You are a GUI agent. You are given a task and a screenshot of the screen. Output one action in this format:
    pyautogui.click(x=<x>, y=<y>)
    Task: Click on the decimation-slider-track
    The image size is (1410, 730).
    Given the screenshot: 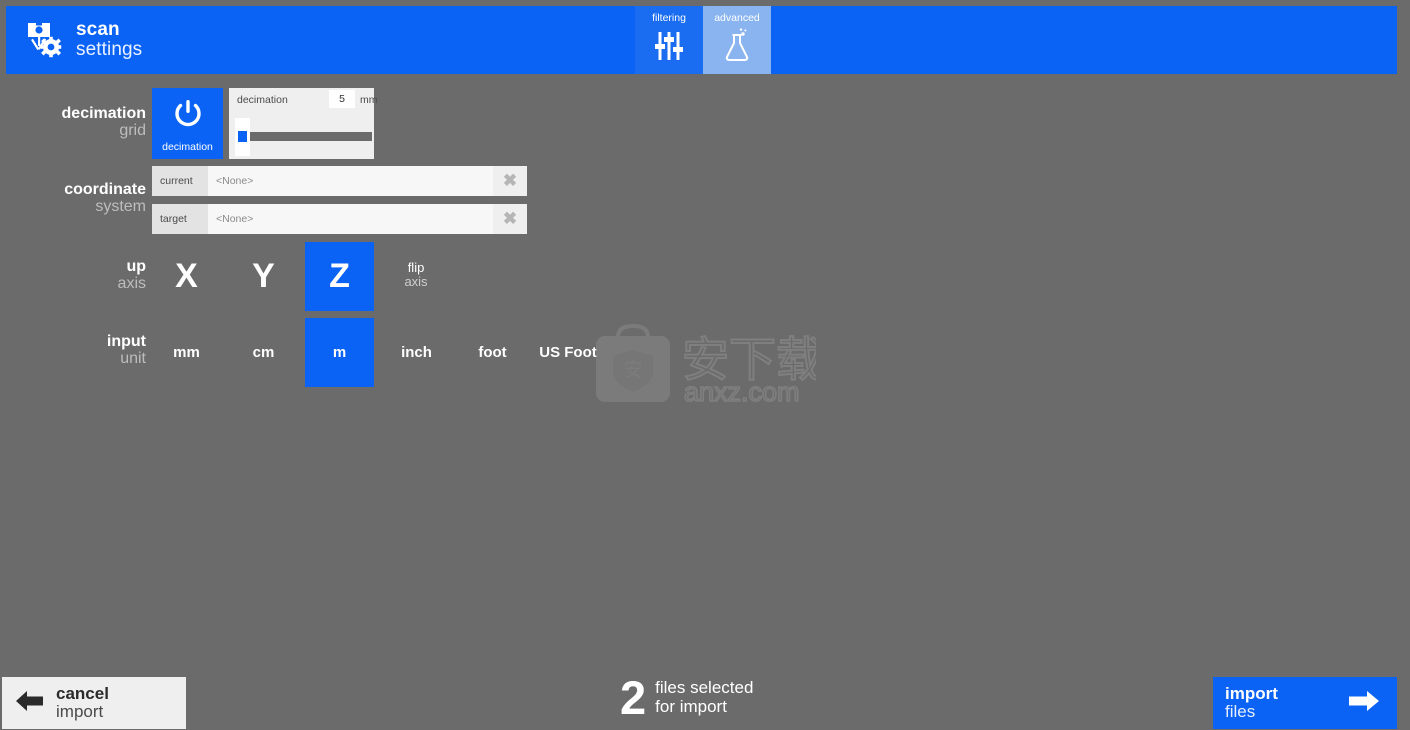 What is the action you would take?
    pyautogui.click(x=305, y=136)
    